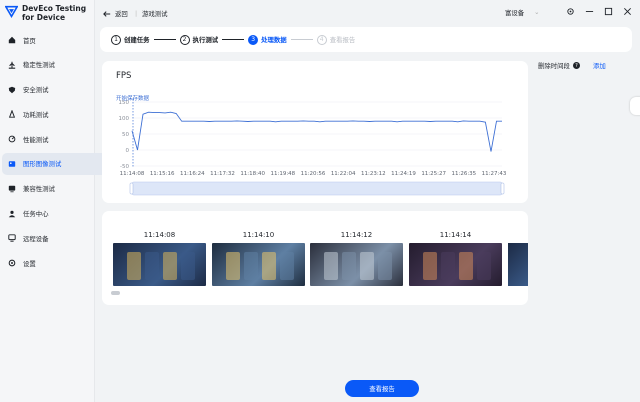 This screenshot has width=640, height=402. What do you see at coordinates (313, 174) in the screenshot?
I see `x-tick-label: 11:20:56` at bounding box center [313, 174].